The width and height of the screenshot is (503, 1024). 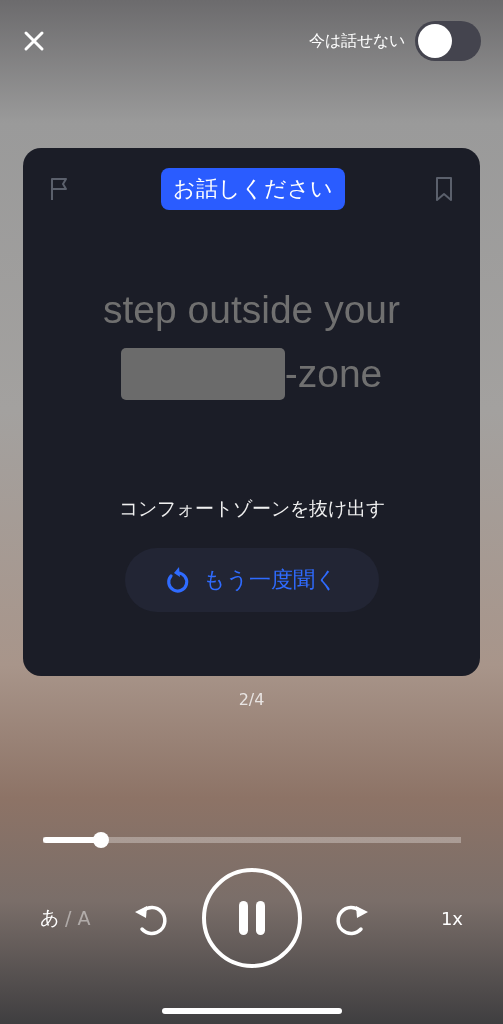 I want to click on close-icon, so click(x=34, y=41).